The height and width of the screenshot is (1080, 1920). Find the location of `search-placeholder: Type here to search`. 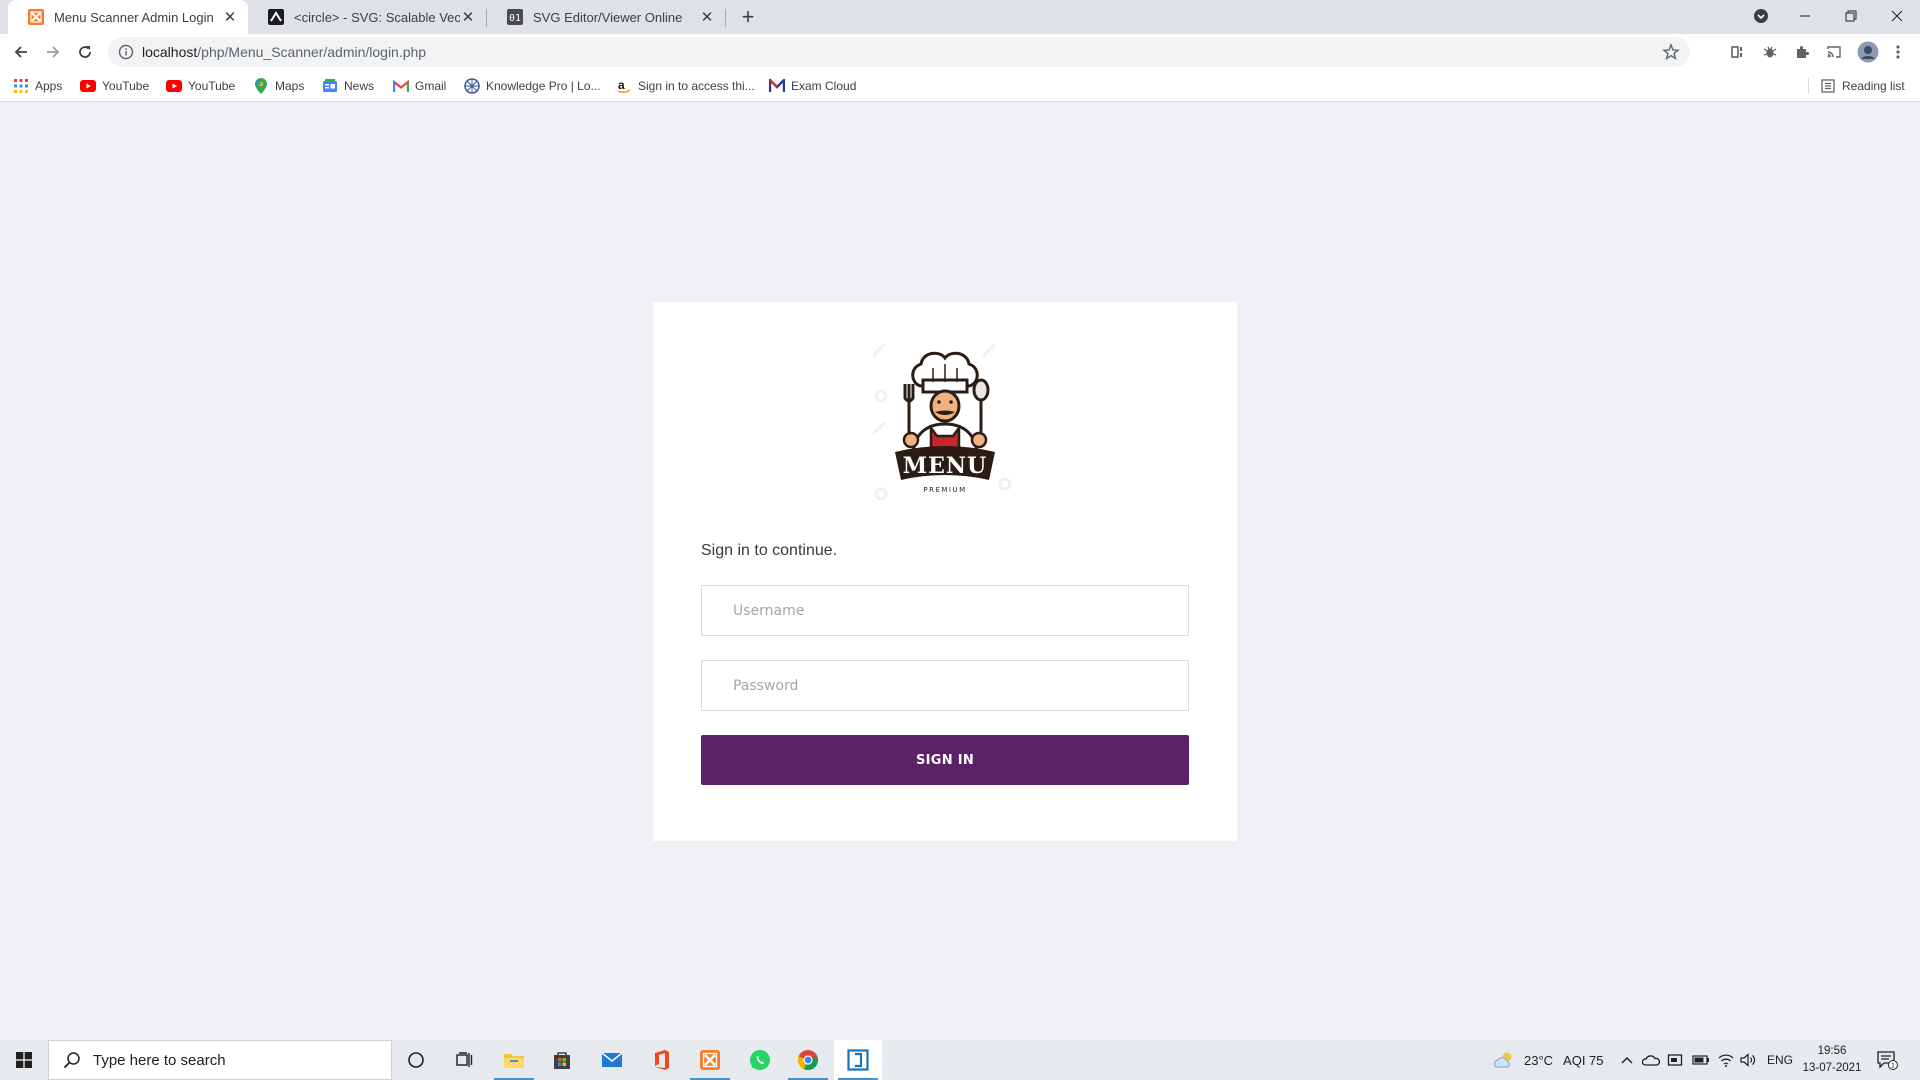

search-placeholder: Type here to search is located at coordinates (159, 1060).